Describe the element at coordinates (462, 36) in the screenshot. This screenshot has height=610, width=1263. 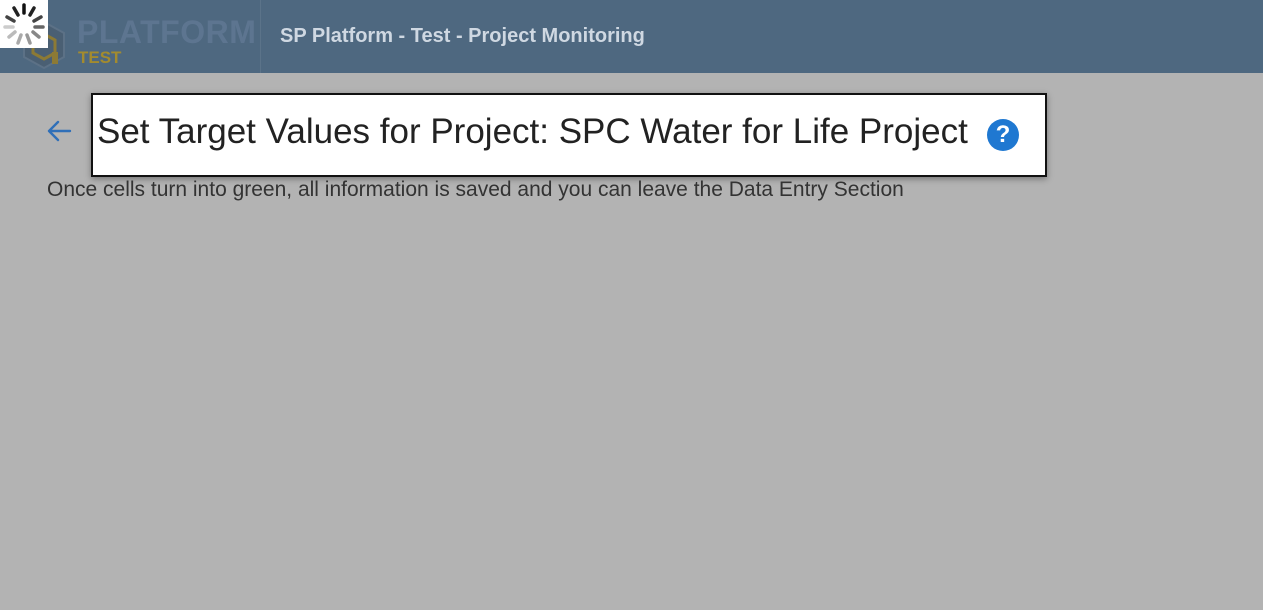
I see `app-title: SP Platform - Test - Project Monitoring` at that location.